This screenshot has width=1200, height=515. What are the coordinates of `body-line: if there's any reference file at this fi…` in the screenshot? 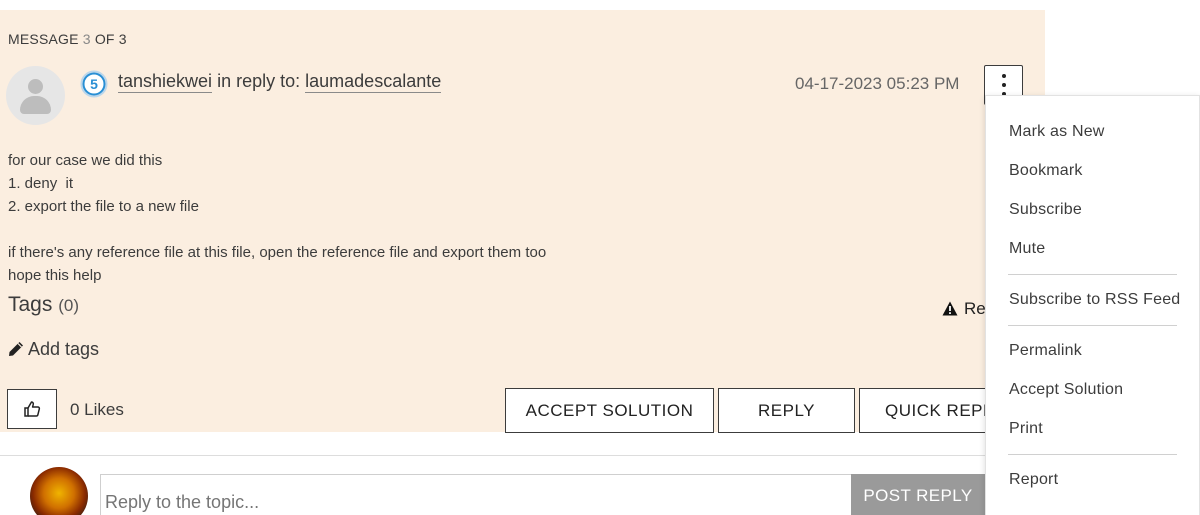 It's located at (277, 252).